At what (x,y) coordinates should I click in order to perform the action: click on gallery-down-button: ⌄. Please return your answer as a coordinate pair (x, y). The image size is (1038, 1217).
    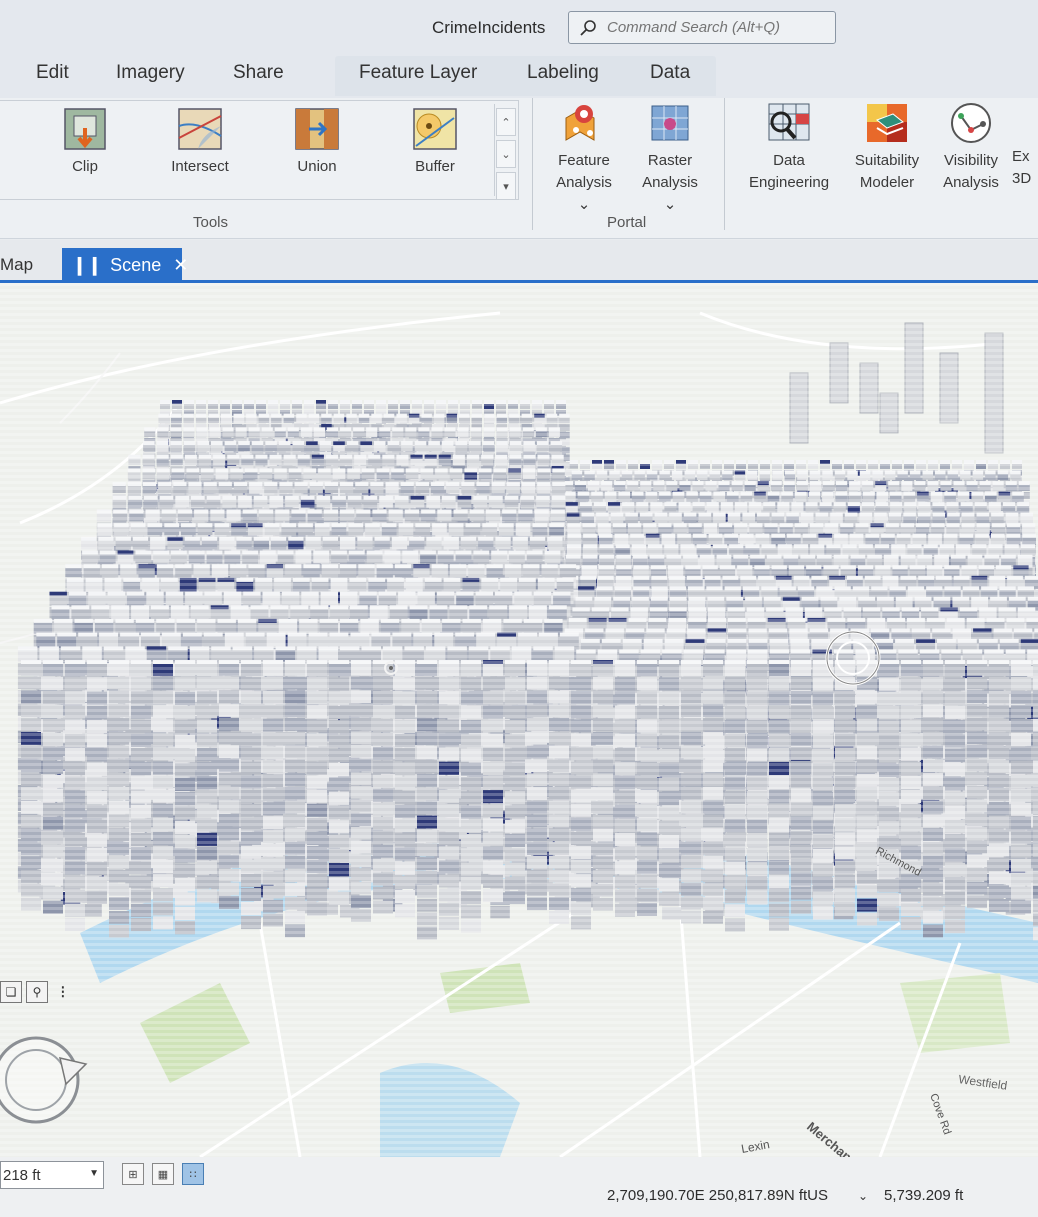
    Looking at the image, I should click on (506, 154).